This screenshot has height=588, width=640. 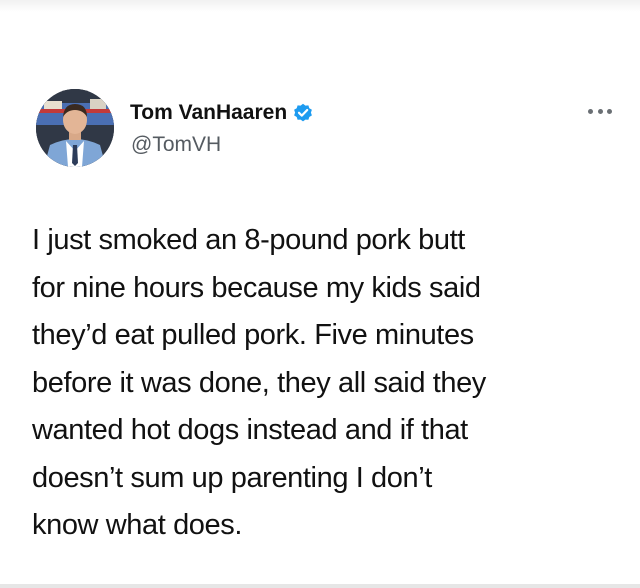 I want to click on more-options-button, so click(x=600, y=111).